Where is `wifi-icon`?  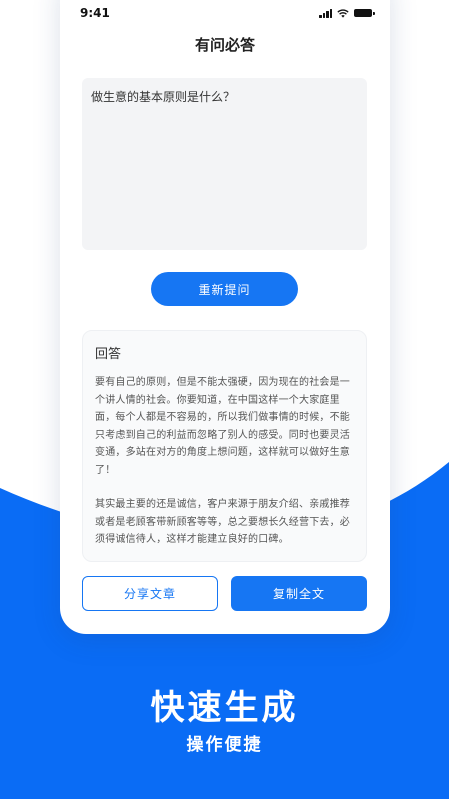 wifi-icon is located at coordinates (343, 13).